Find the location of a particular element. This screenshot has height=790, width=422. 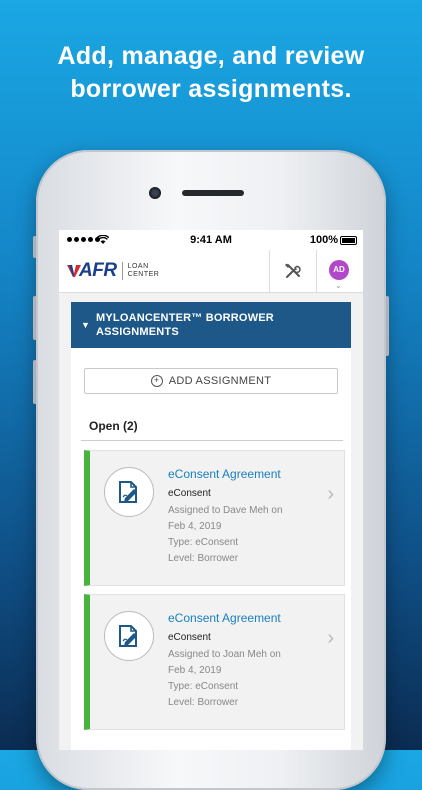

add-assignment-button: + ADD ASSIGNMENT is located at coordinates (211, 381).